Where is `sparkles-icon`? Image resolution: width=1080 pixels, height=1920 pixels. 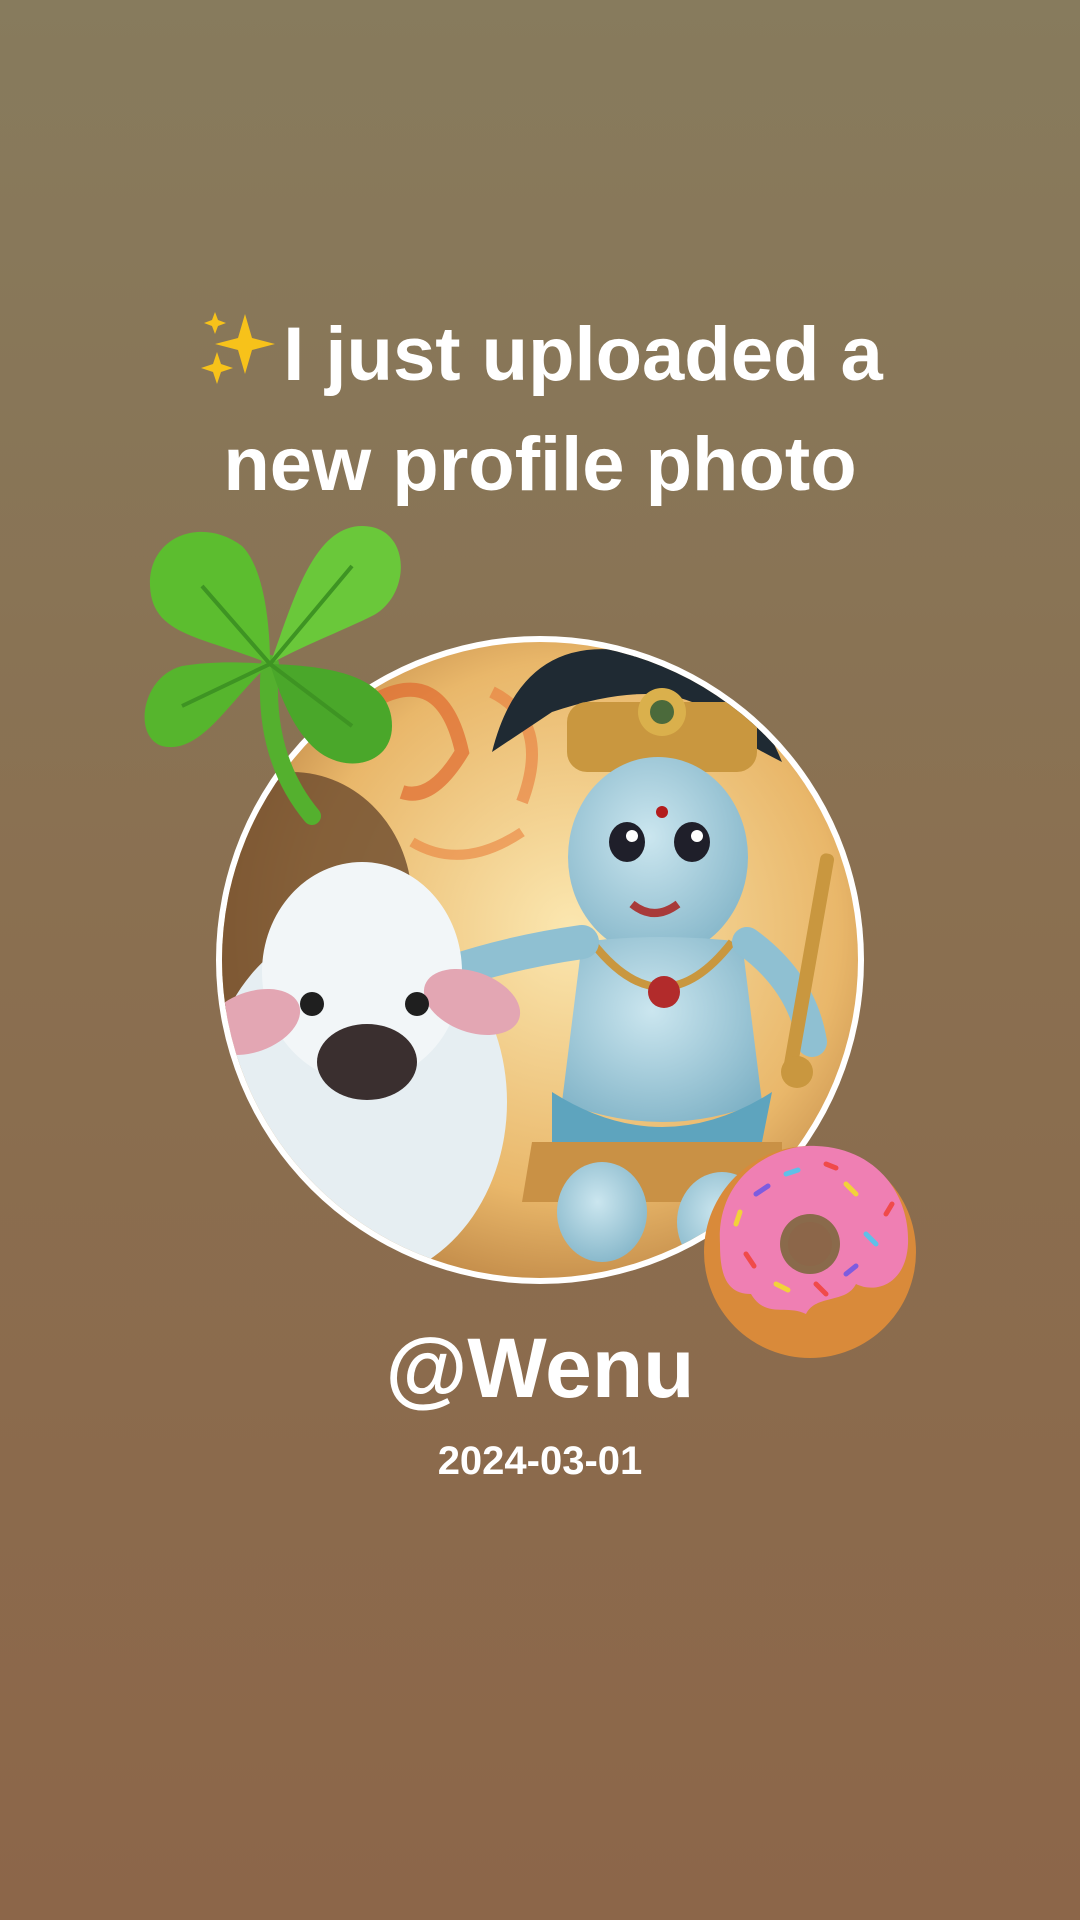
sparkles-icon is located at coordinates (238, 348).